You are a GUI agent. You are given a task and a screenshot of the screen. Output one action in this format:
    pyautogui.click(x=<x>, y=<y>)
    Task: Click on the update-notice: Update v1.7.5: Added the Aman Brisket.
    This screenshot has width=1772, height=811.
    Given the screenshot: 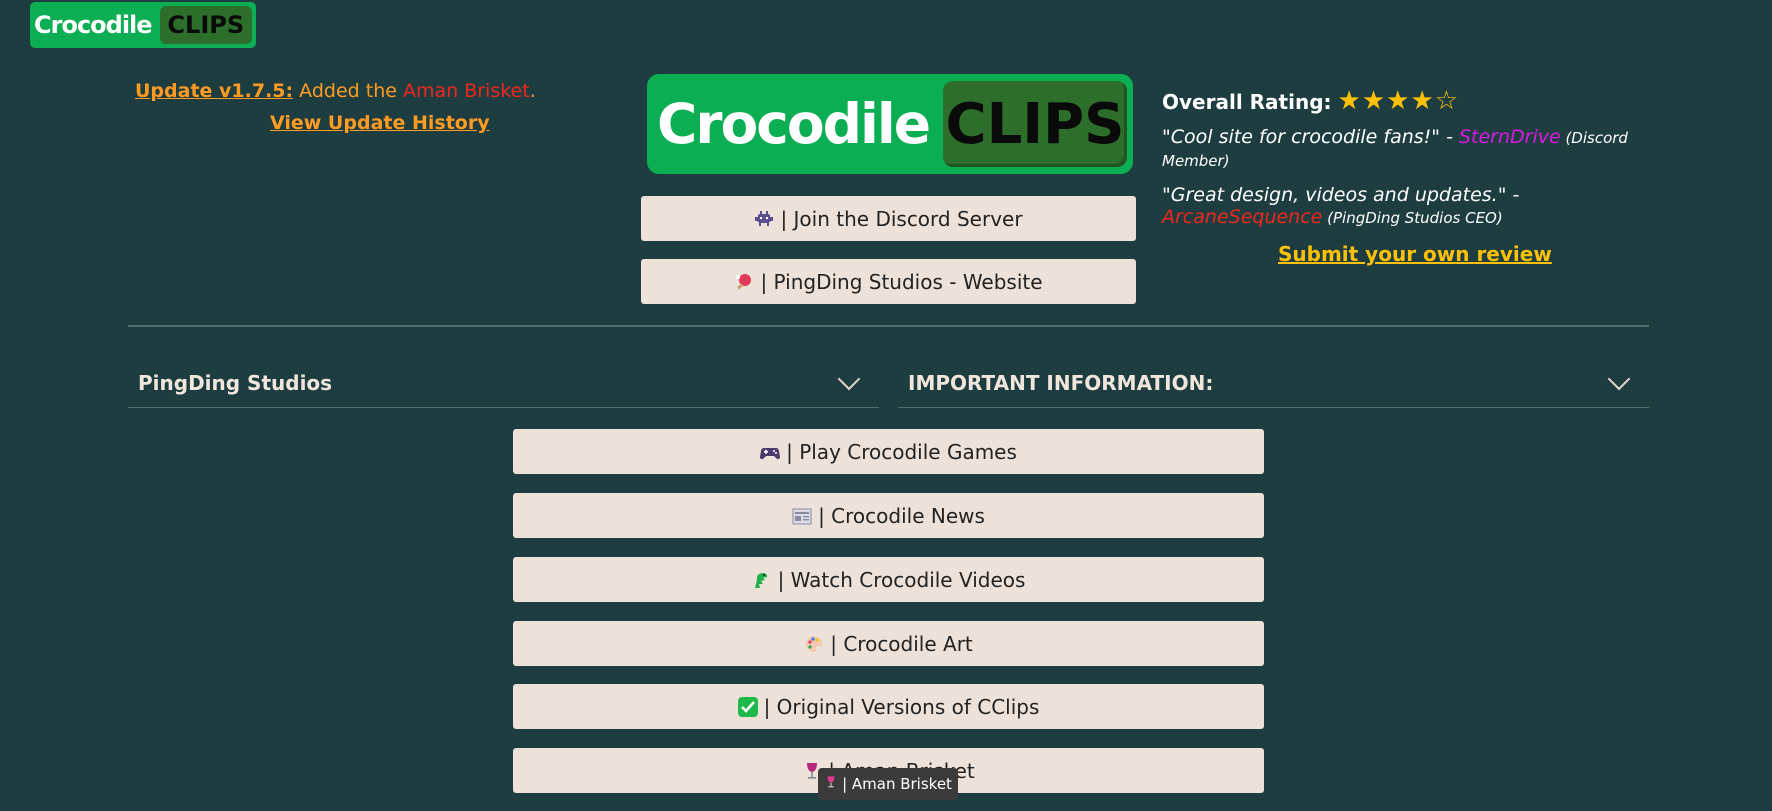 What is the action you would take?
    pyautogui.click(x=335, y=91)
    